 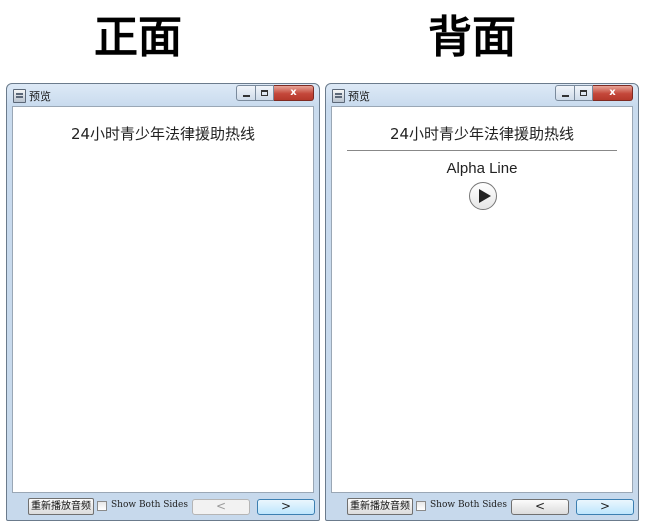 What do you see at coordinates (472, 37) in the screenshot?
I see `back-caption: 背面` at bounding box center [472, 37].